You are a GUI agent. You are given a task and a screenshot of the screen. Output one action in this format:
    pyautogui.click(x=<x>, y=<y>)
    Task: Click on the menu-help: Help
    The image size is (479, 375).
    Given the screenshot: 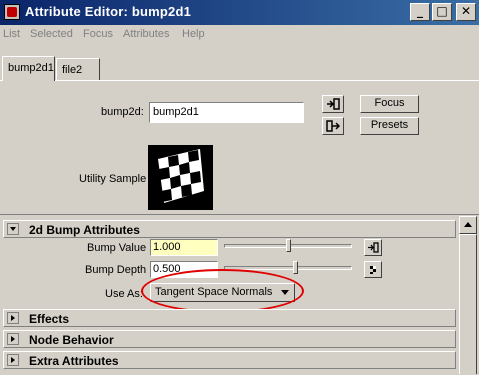 What is the action you would take?
    pyautogui.click(x=193, y=34)
    